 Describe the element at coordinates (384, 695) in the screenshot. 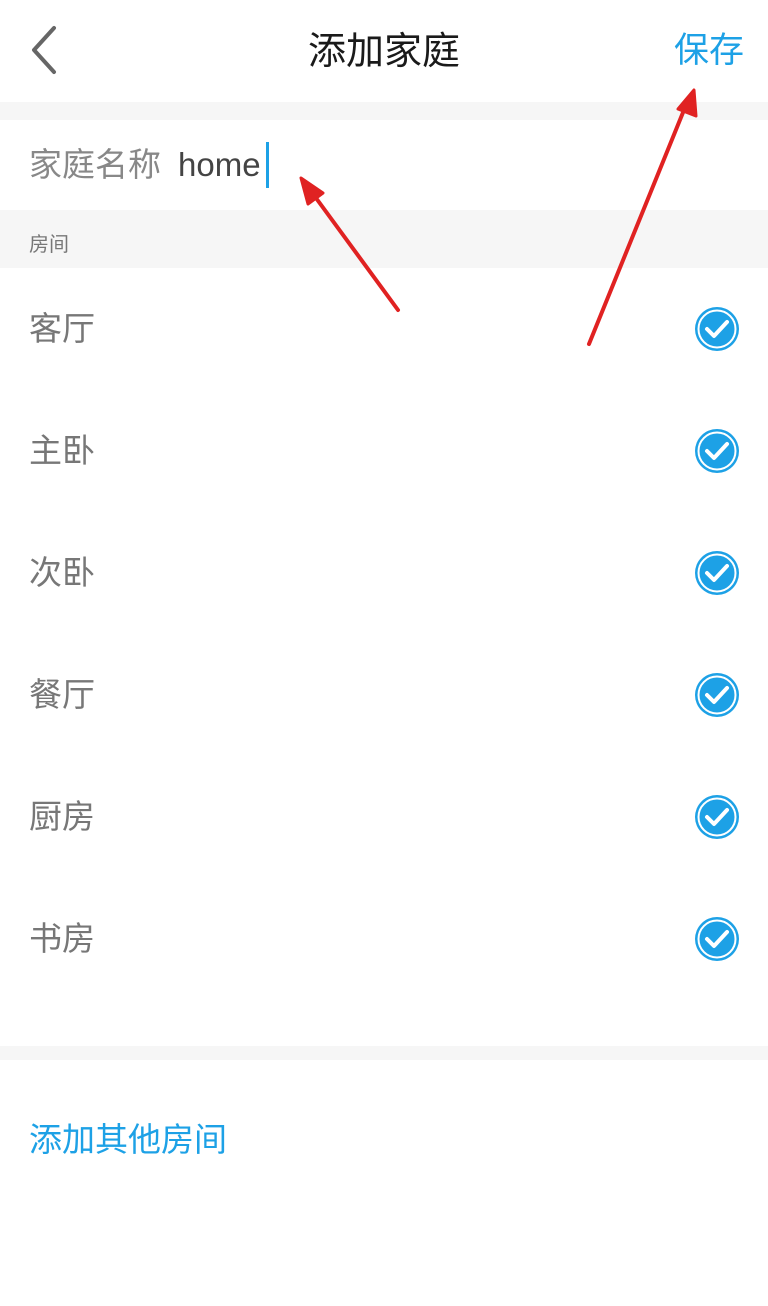

I see `room-item-dining-room: 餐厅` at that location.